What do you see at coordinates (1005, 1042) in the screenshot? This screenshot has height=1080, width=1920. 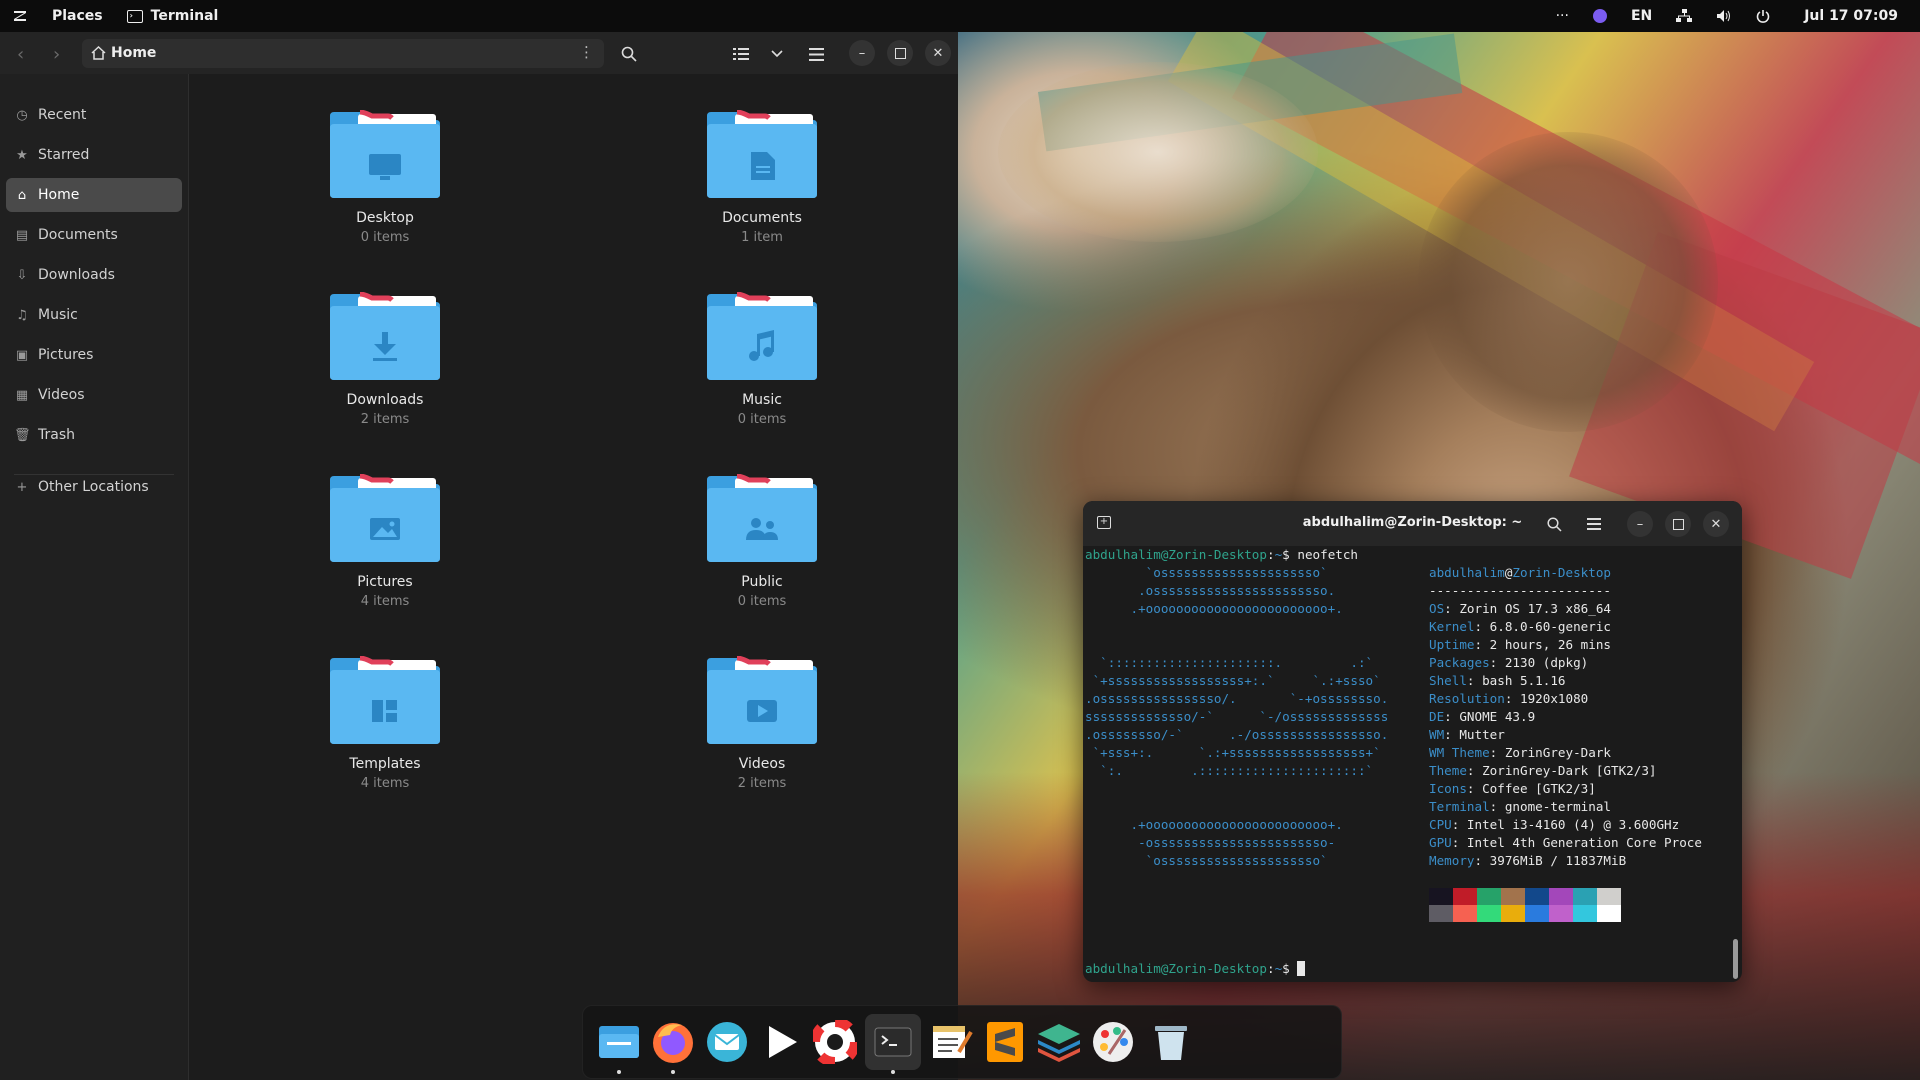 I see `dock-sublime-text` at bounding box center [1005, 1042].